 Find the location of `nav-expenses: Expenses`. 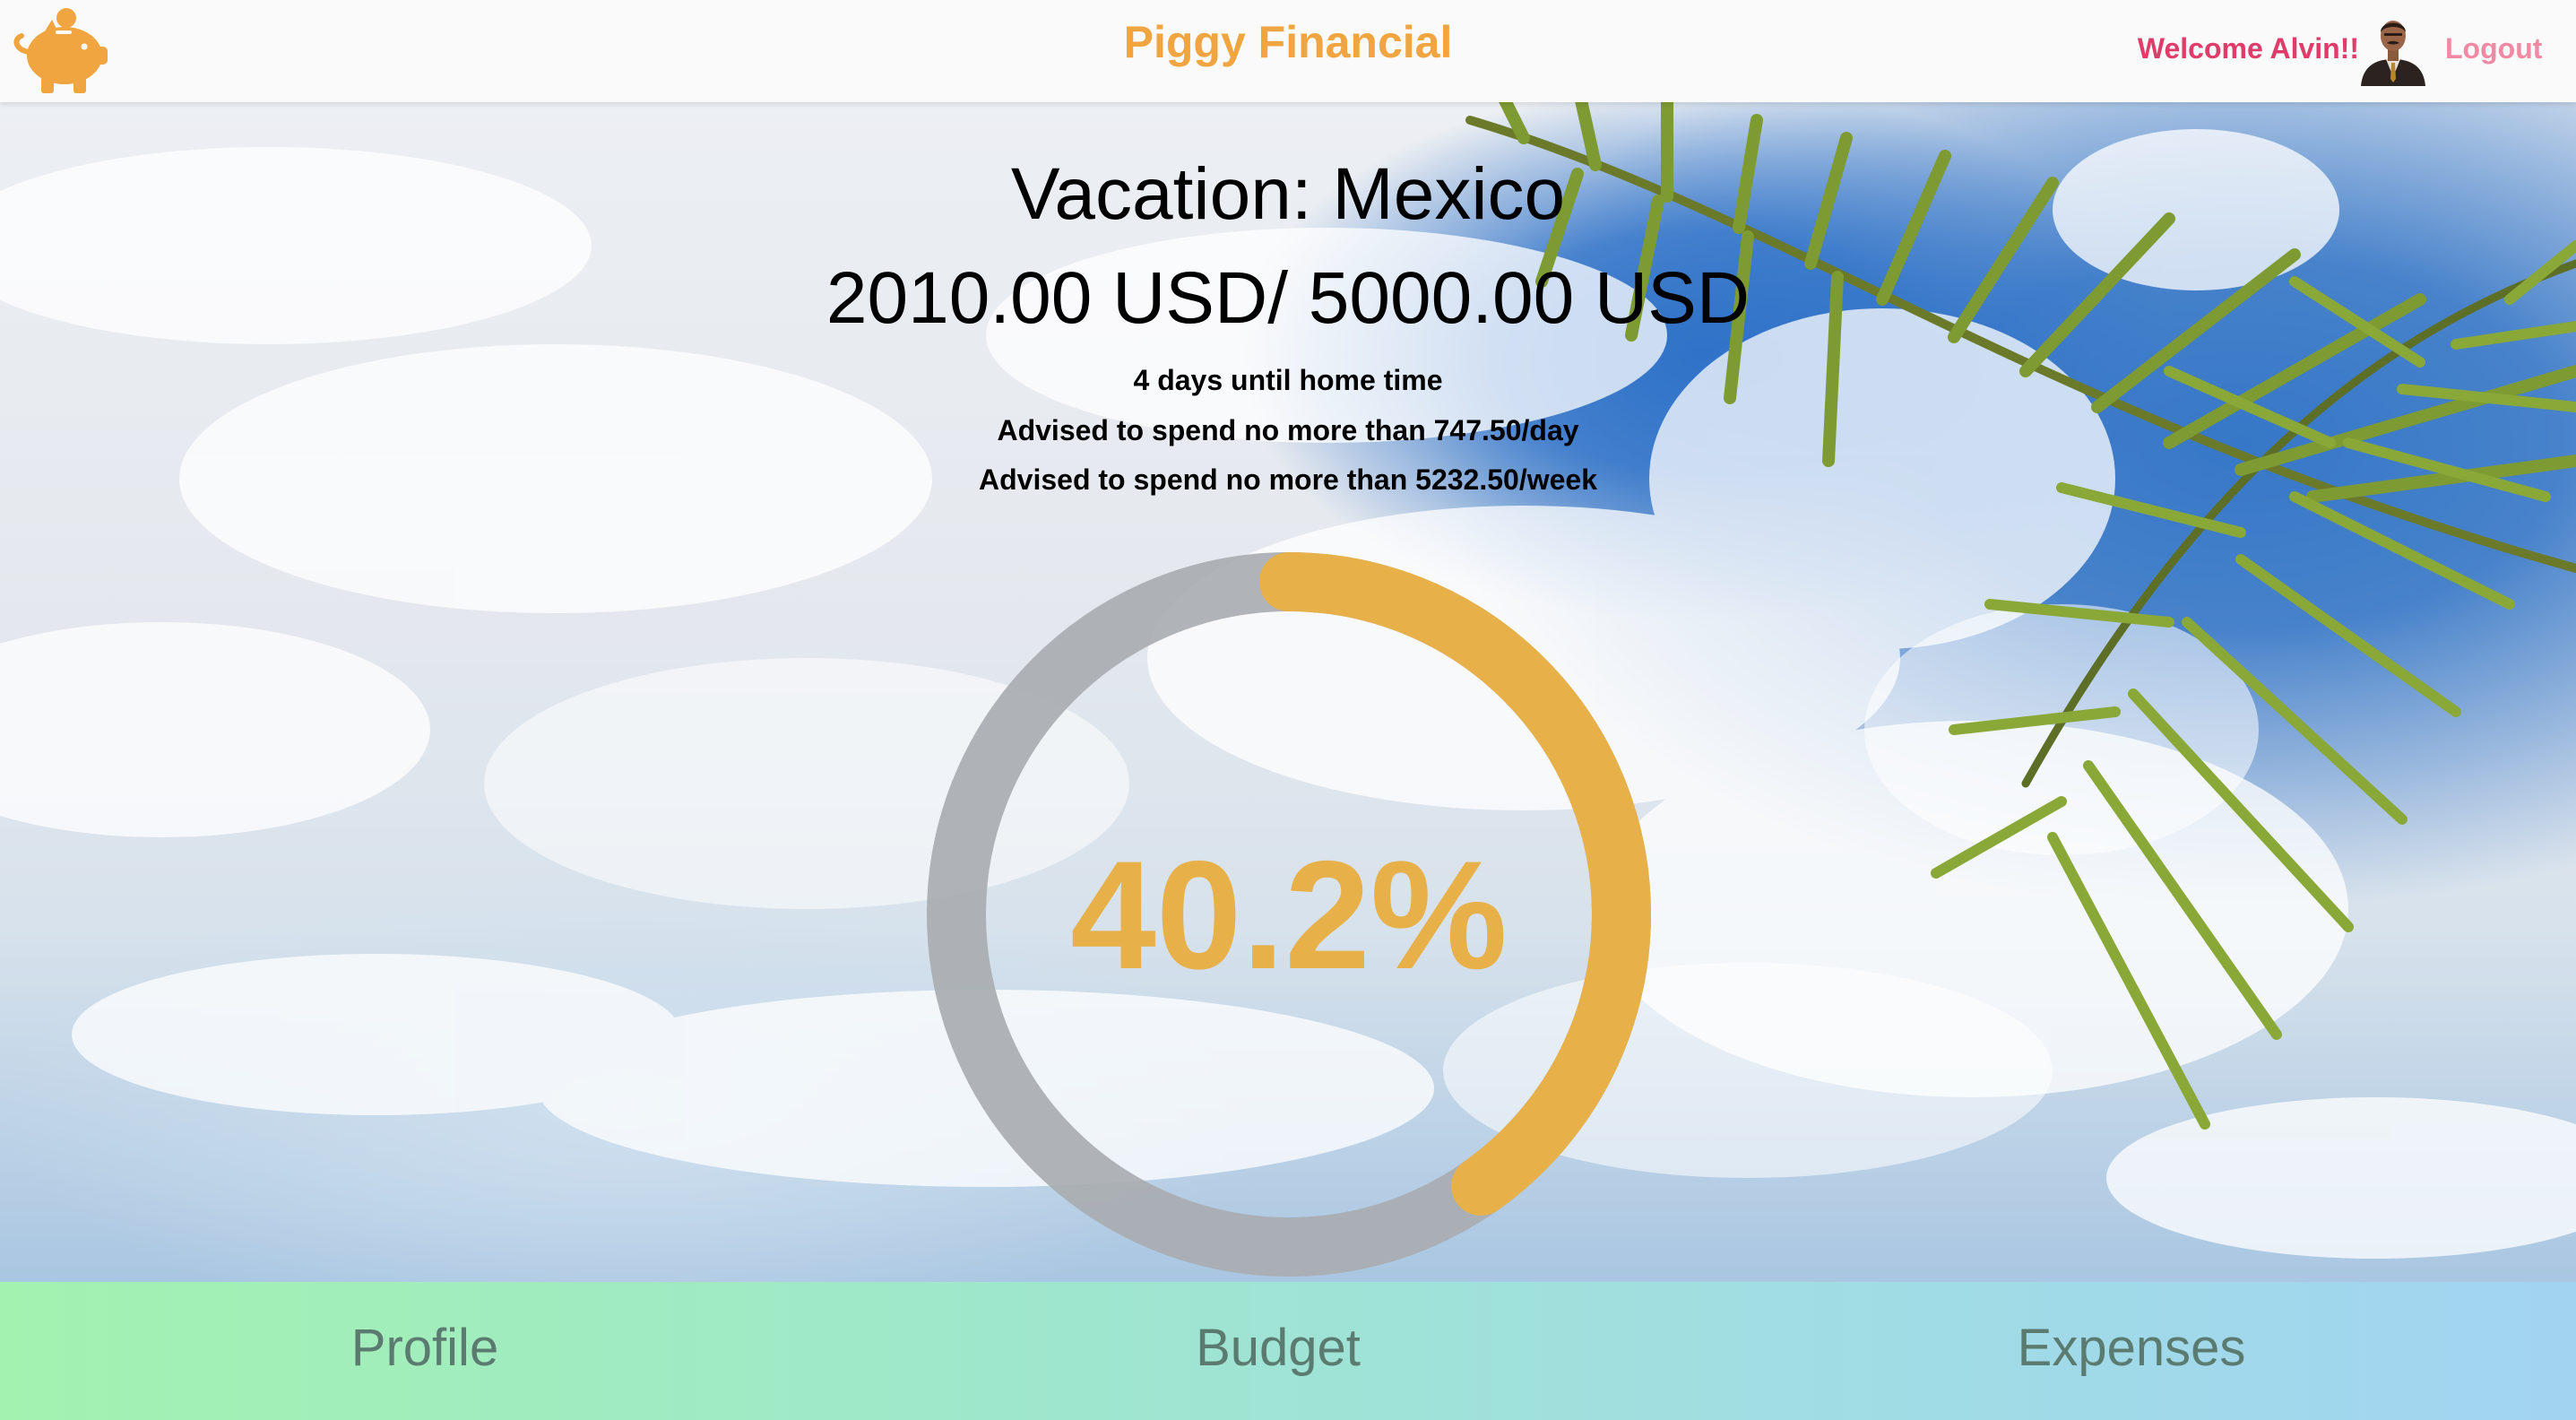

nav-expenses: Expenses is located at coordinates (2131, 1348).